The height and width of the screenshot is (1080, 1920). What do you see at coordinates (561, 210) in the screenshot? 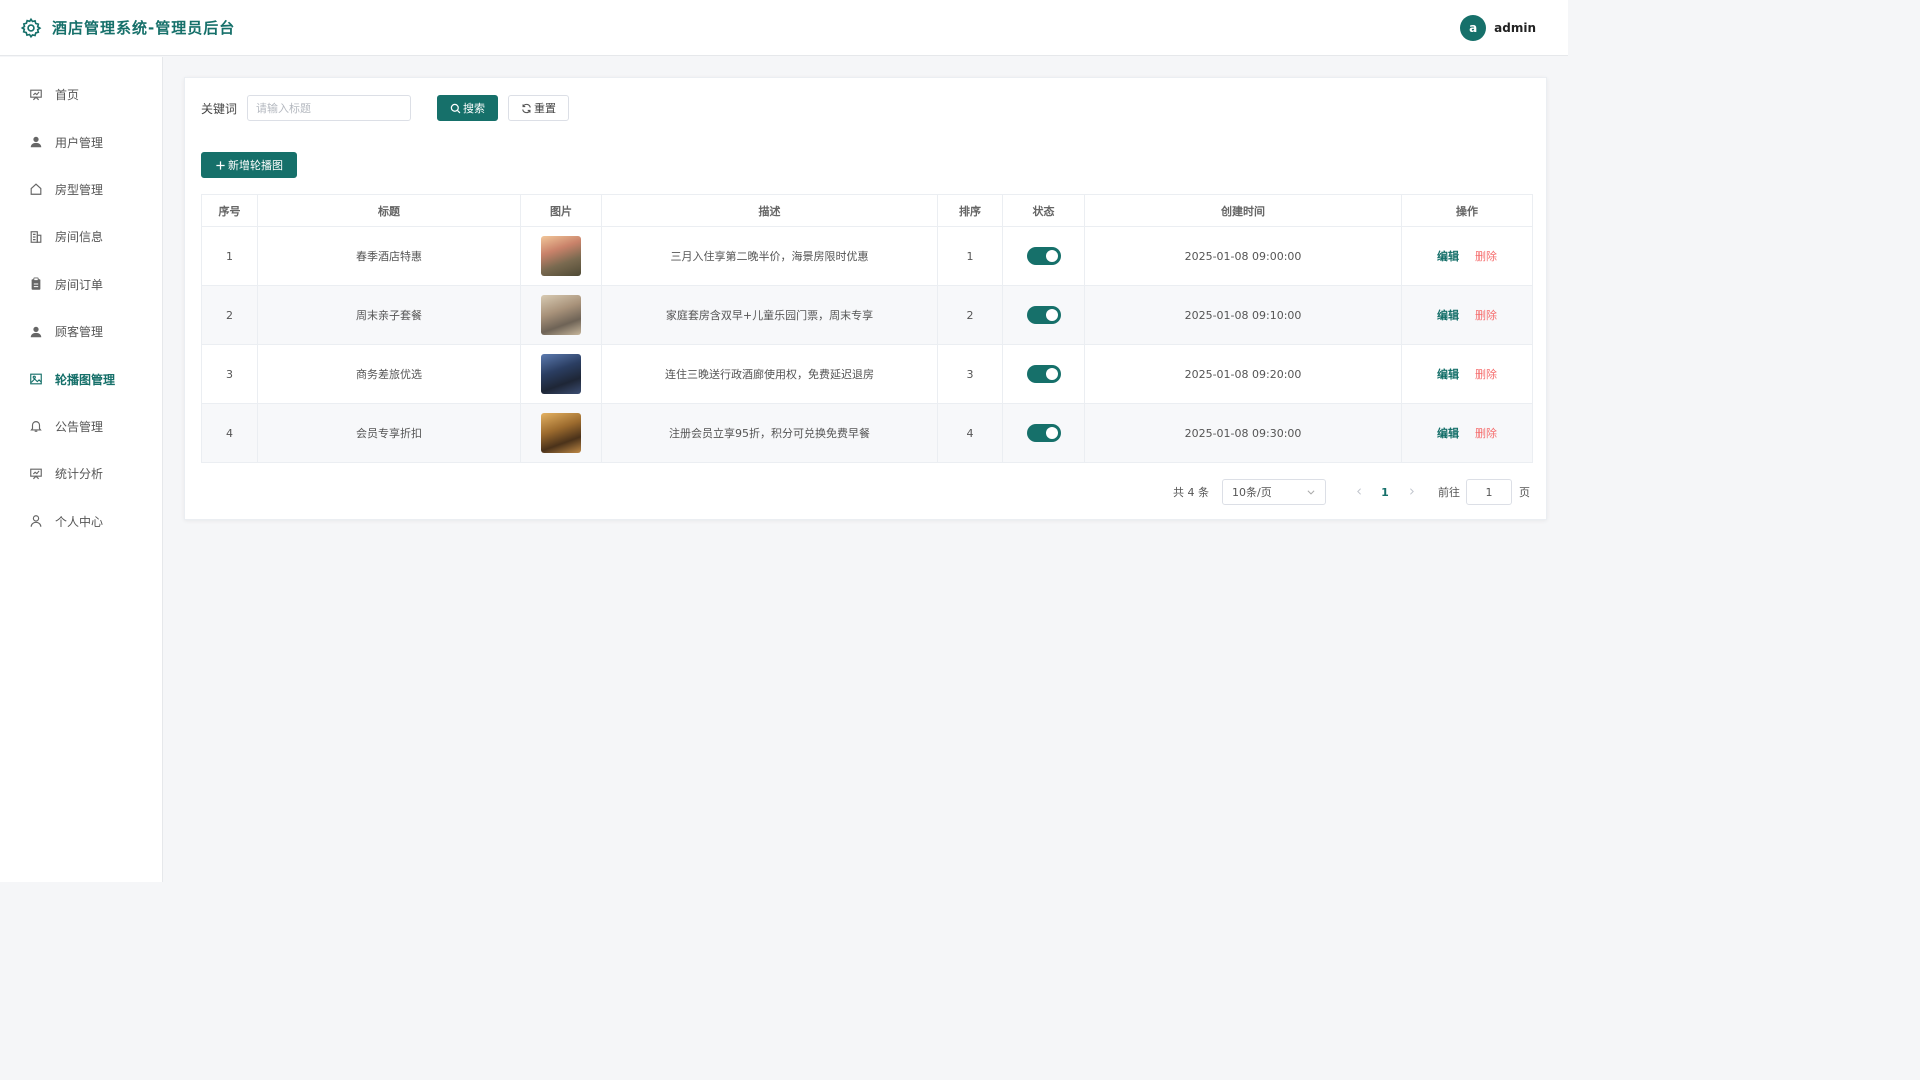
I see `column-header-image: 图片` at bounding box center [561, 210].